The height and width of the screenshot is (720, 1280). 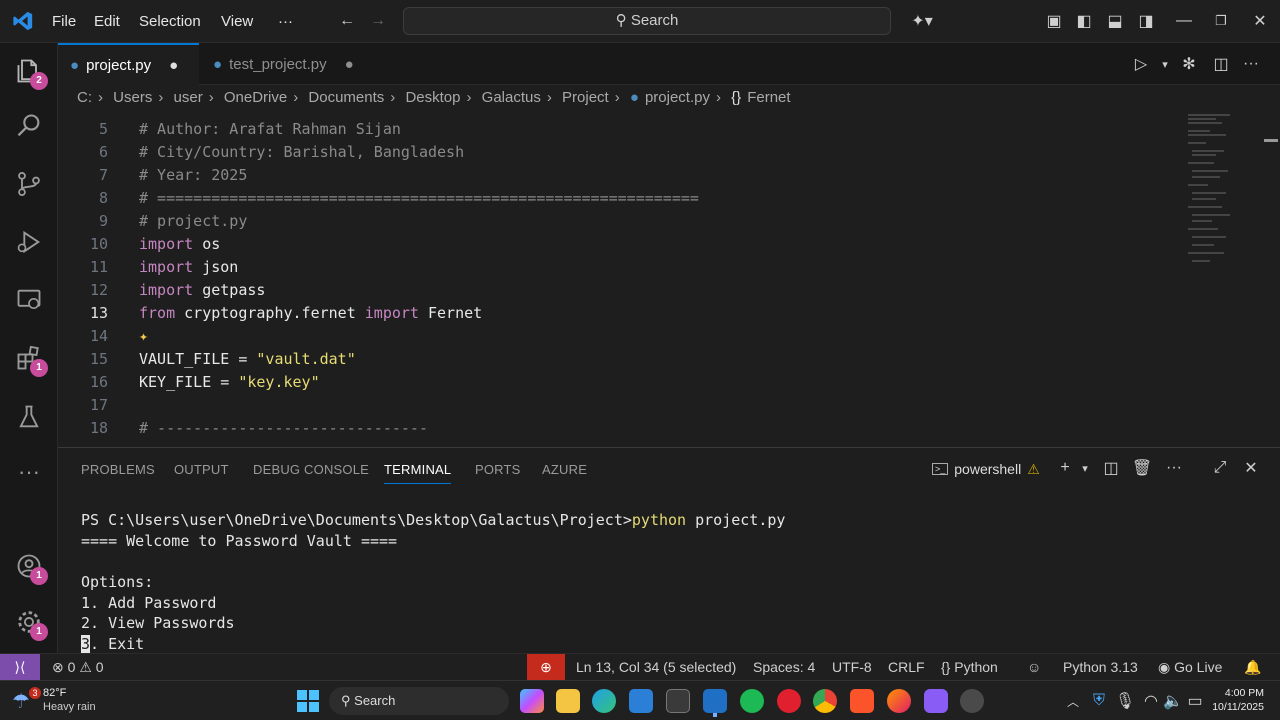 What do you see at coordinates (310, 313) in the screenshot?
I see `code-line: from cryptography.fernet import Fernet` at bounding box center [310, 313].